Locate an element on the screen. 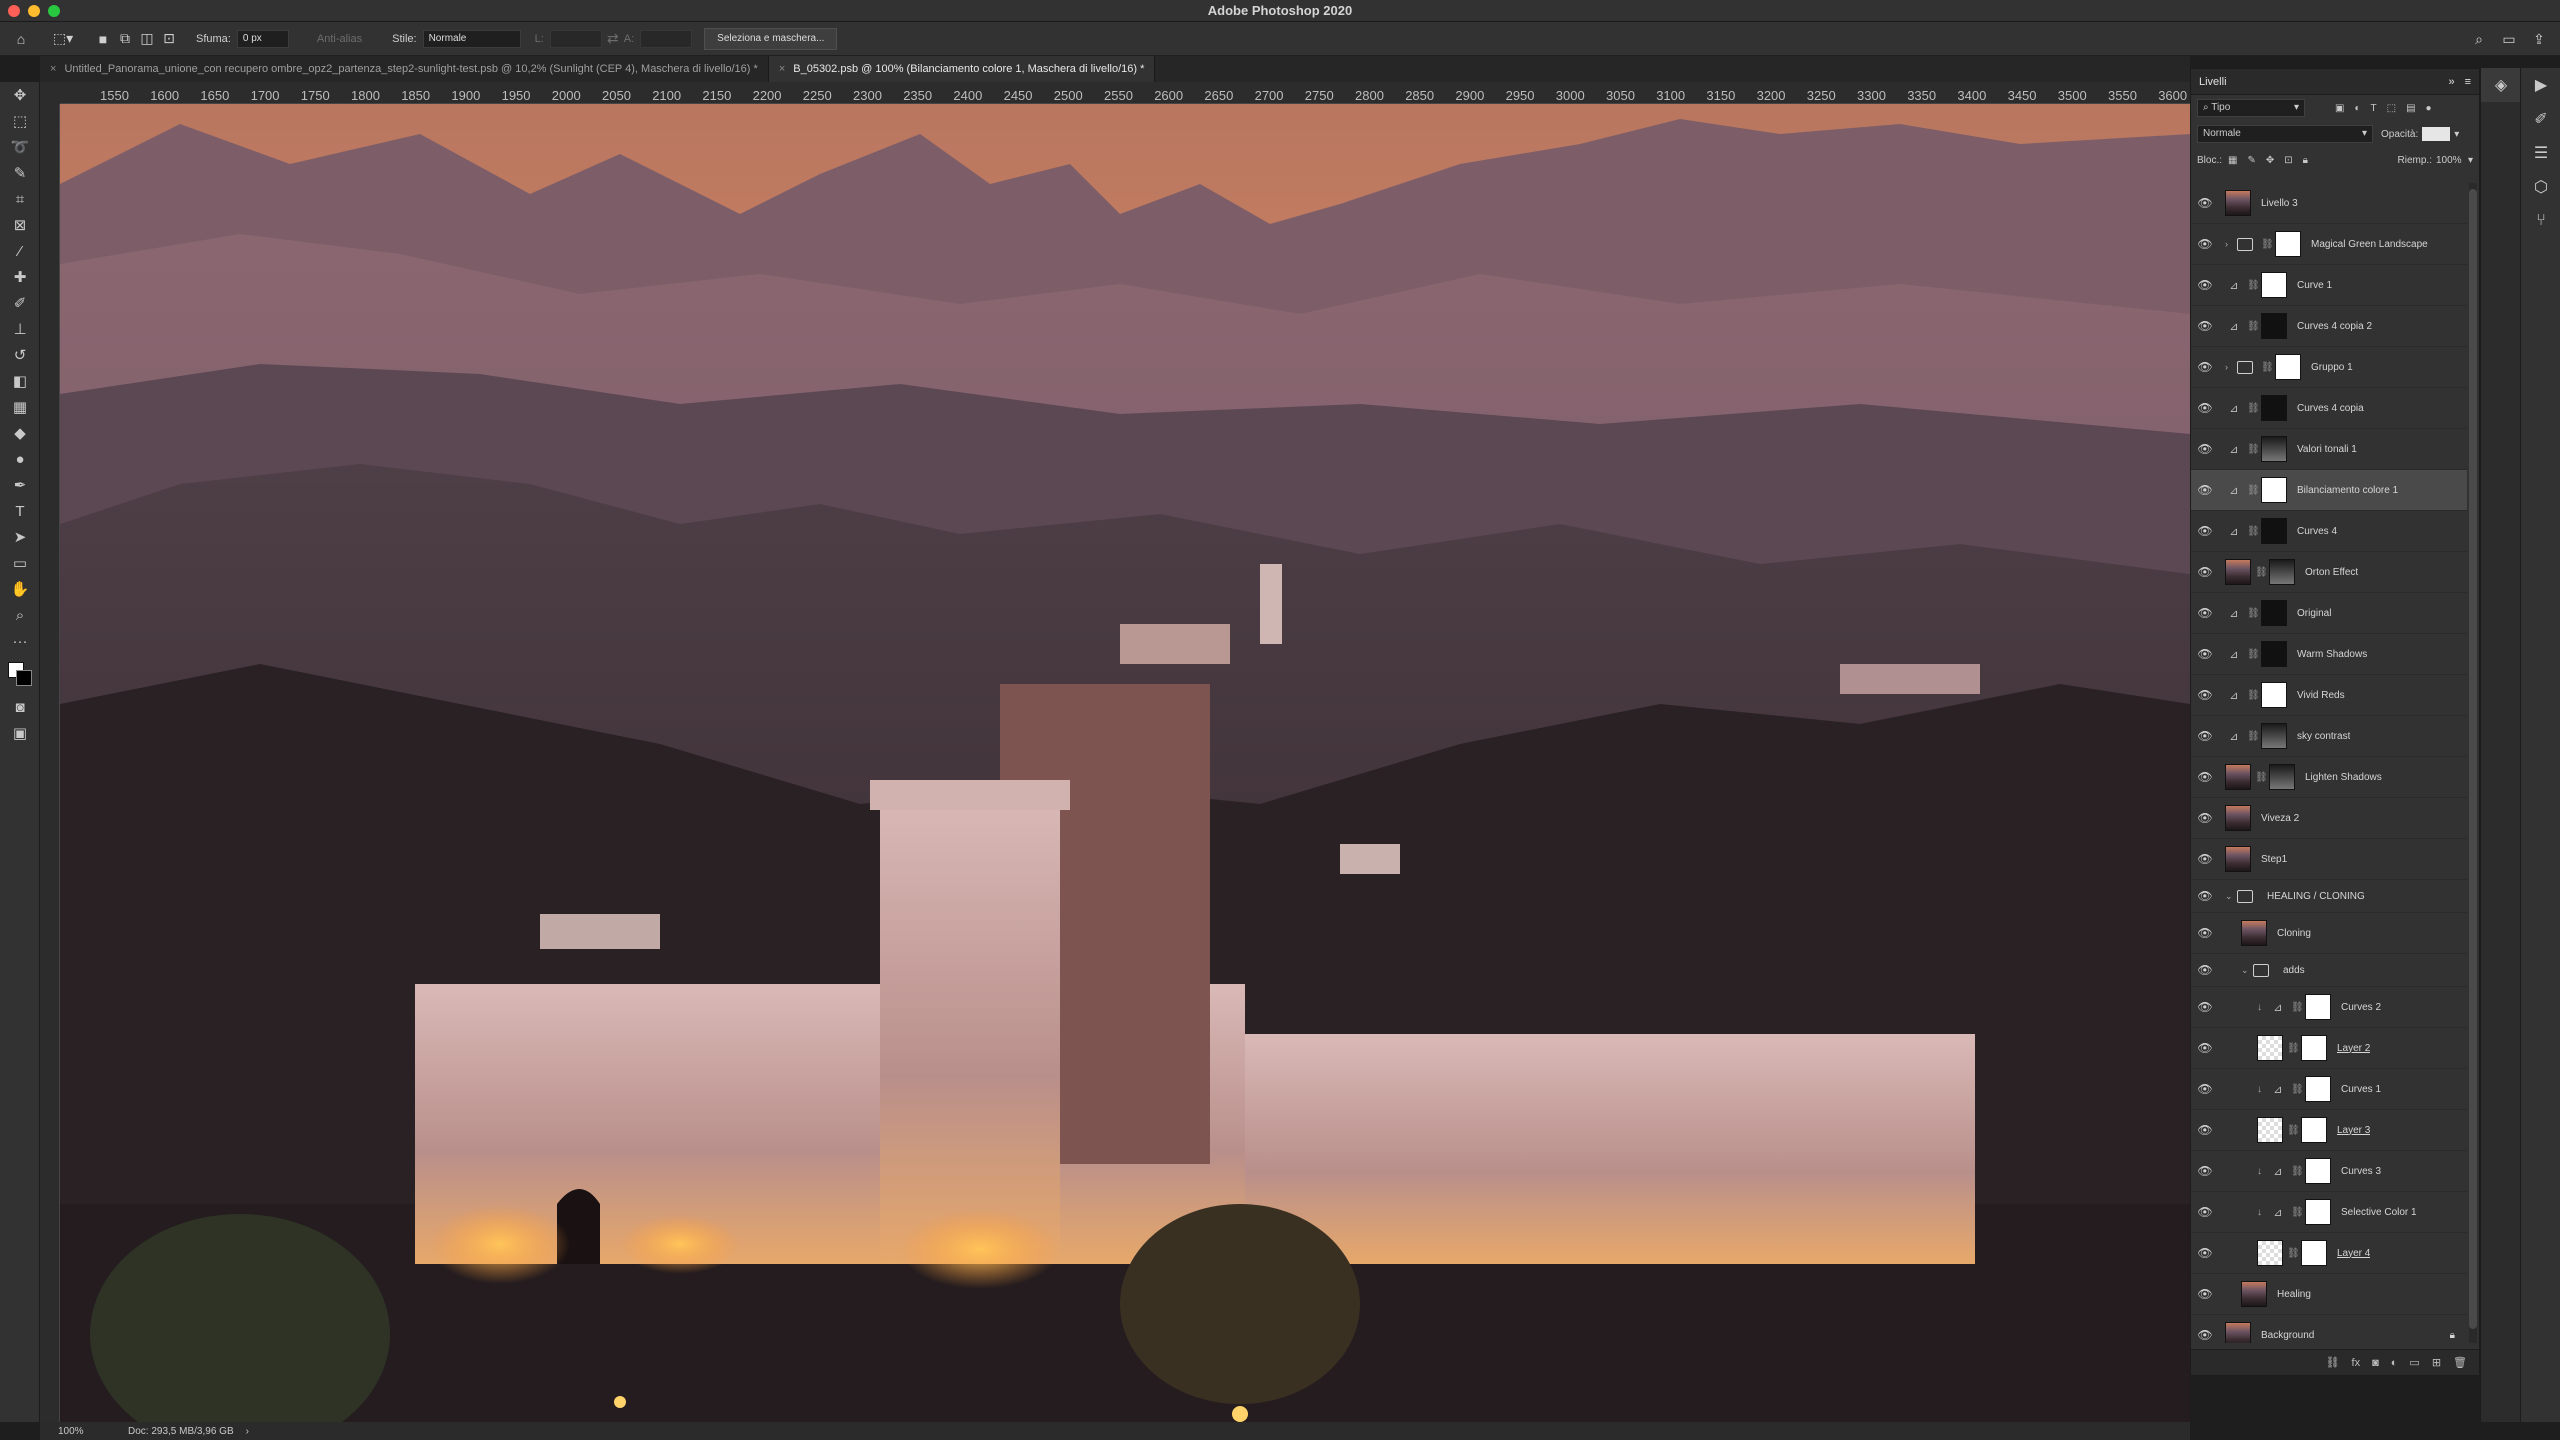  style-select: Normale is located at coordinates (471, 38).